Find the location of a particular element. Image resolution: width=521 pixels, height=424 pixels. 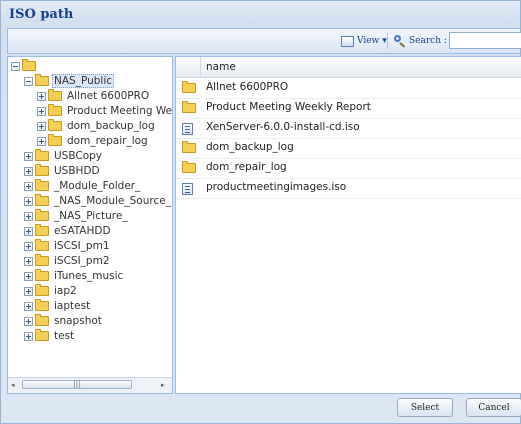

tree-item: iTunes_music is located at coordinates (74, 276).